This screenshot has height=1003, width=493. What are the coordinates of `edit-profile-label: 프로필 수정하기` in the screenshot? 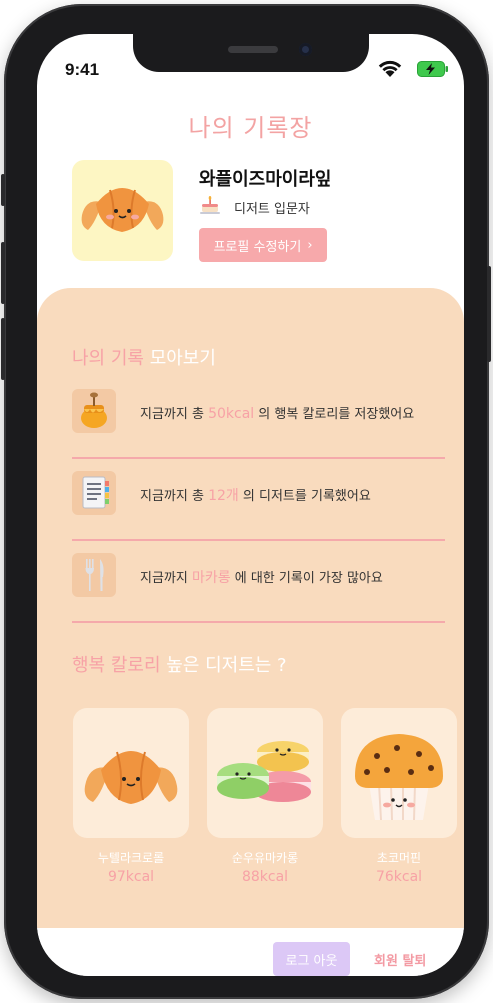 It's located at (257, 247).